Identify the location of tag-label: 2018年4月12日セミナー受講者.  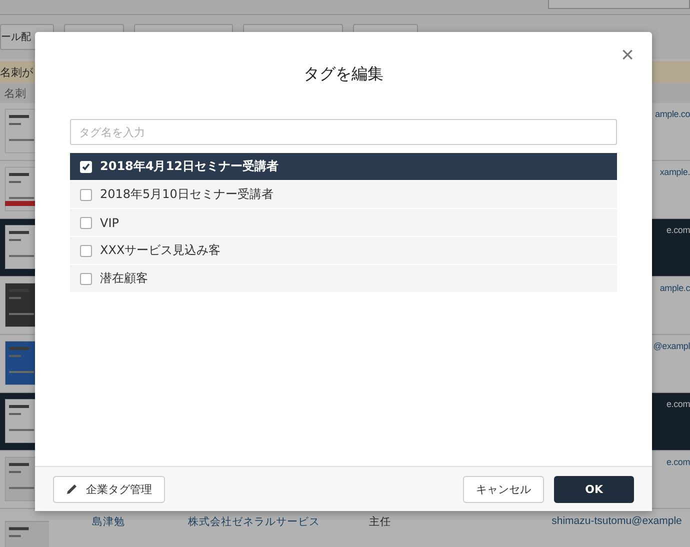
(189, 166).